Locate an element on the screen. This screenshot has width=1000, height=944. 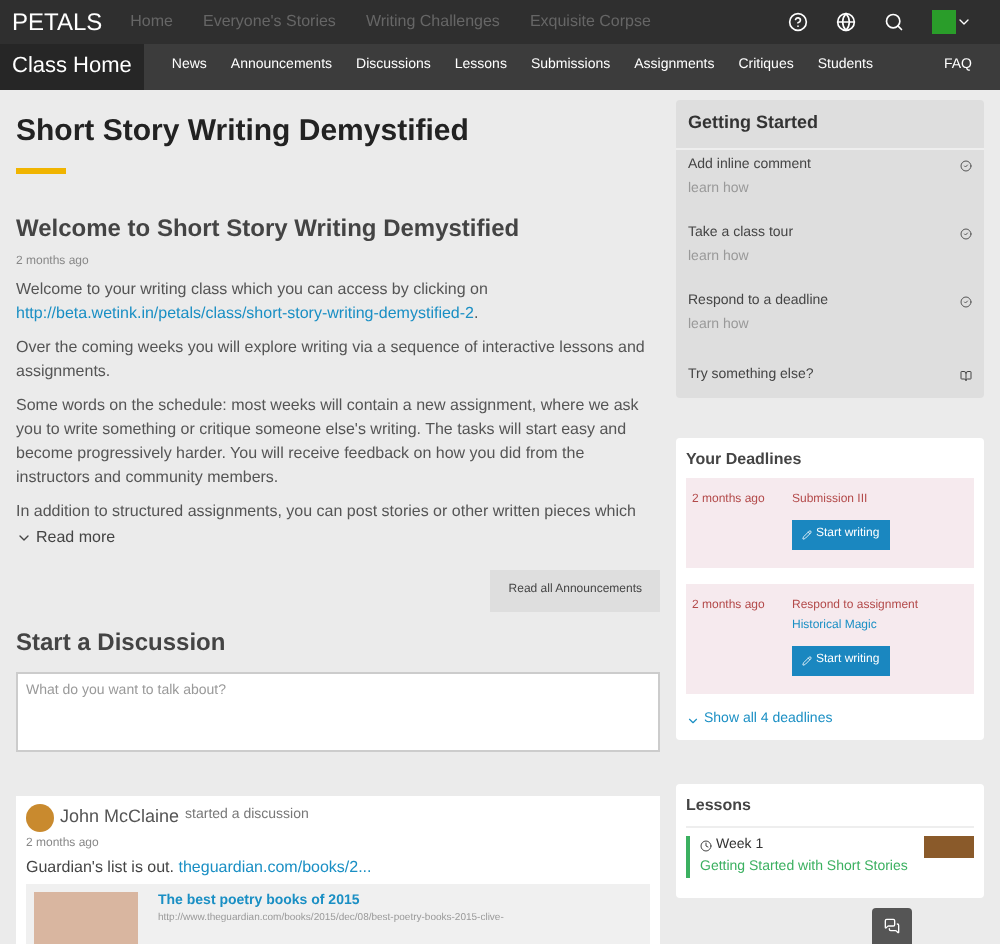
panel-title: Your Deadlines is located at coordinates (745, 460).